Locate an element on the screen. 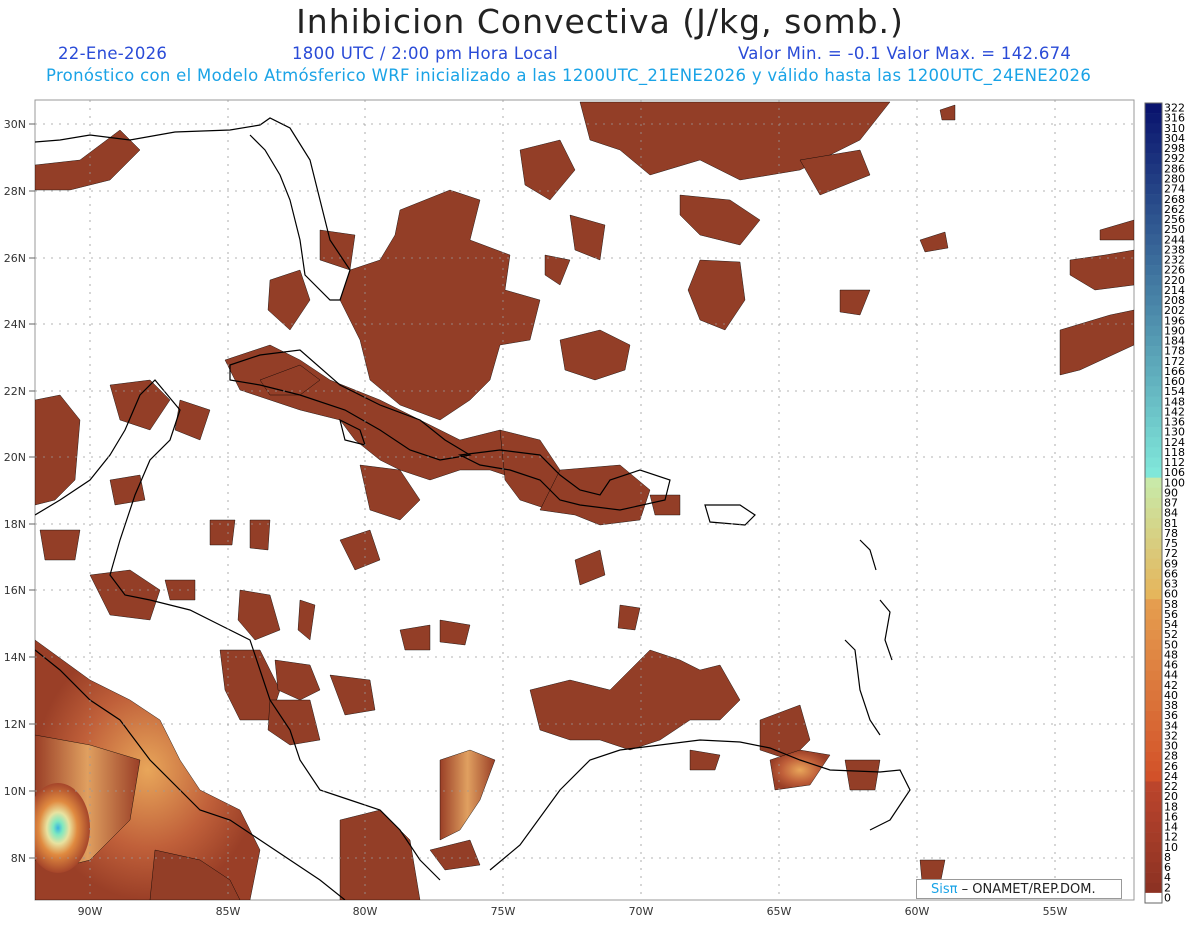 The height and width of the screenshot is (927, 1200). lat-label: 16N is located at coordinates (15, 590).